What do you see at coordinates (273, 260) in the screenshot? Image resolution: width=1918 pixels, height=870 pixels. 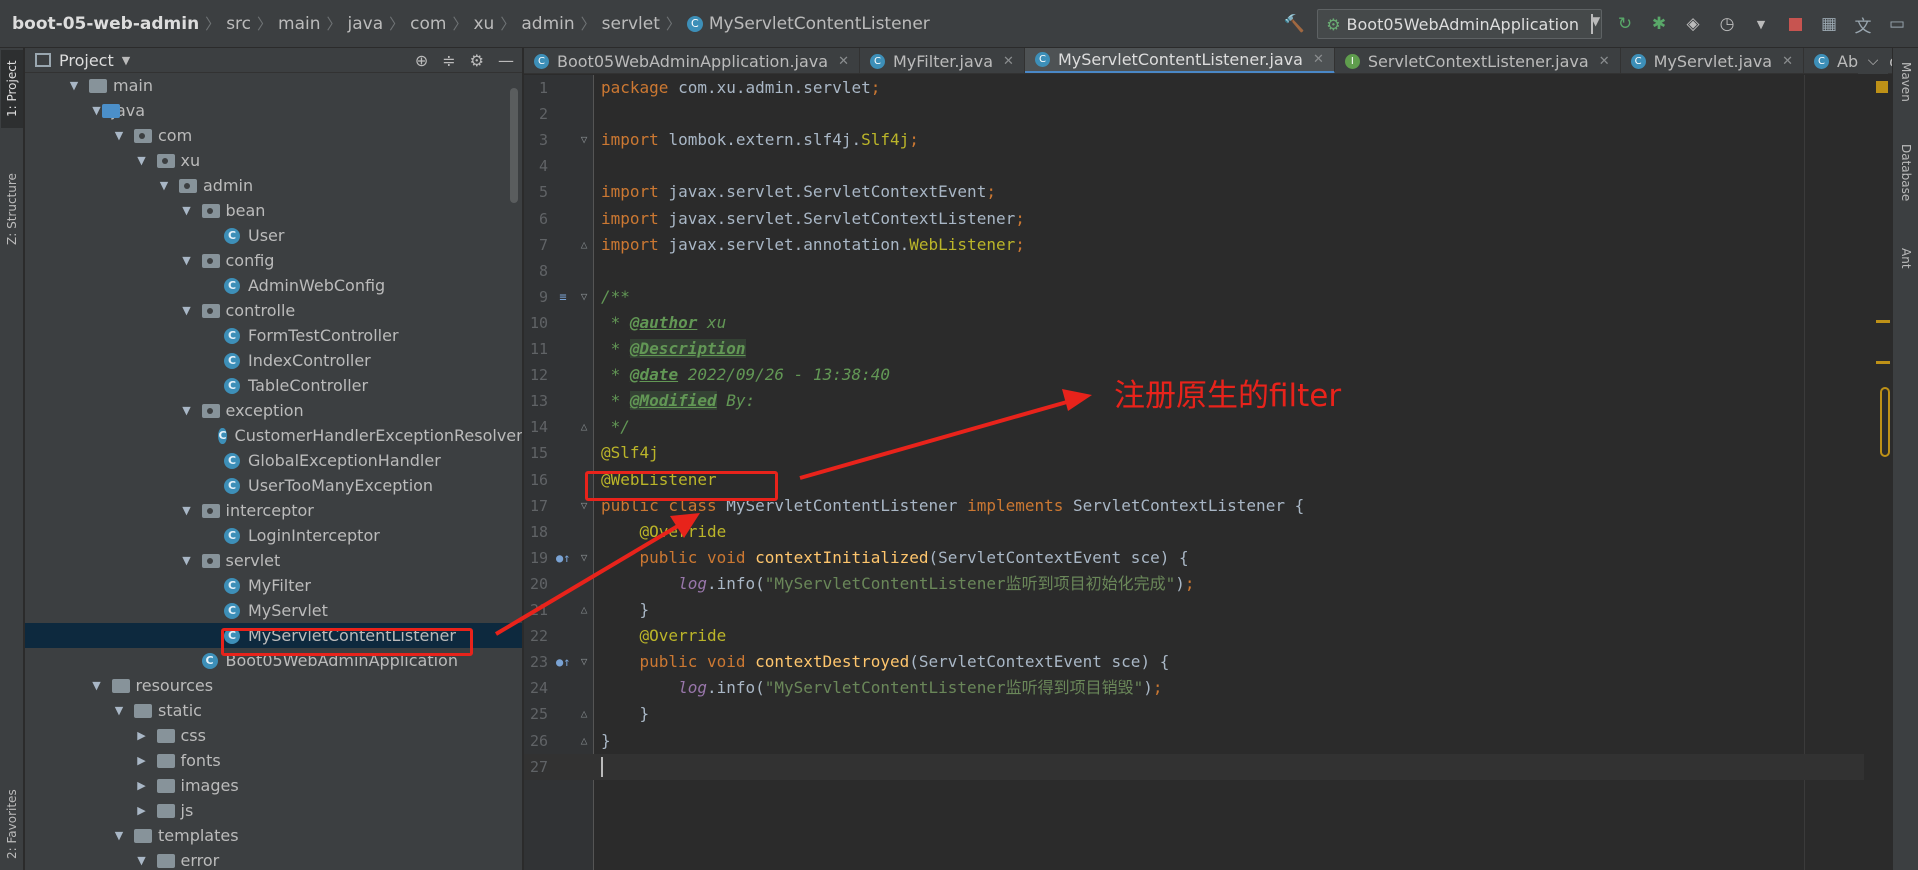 I see `tree-item: ▼ config` at bounding box center [273, 260].